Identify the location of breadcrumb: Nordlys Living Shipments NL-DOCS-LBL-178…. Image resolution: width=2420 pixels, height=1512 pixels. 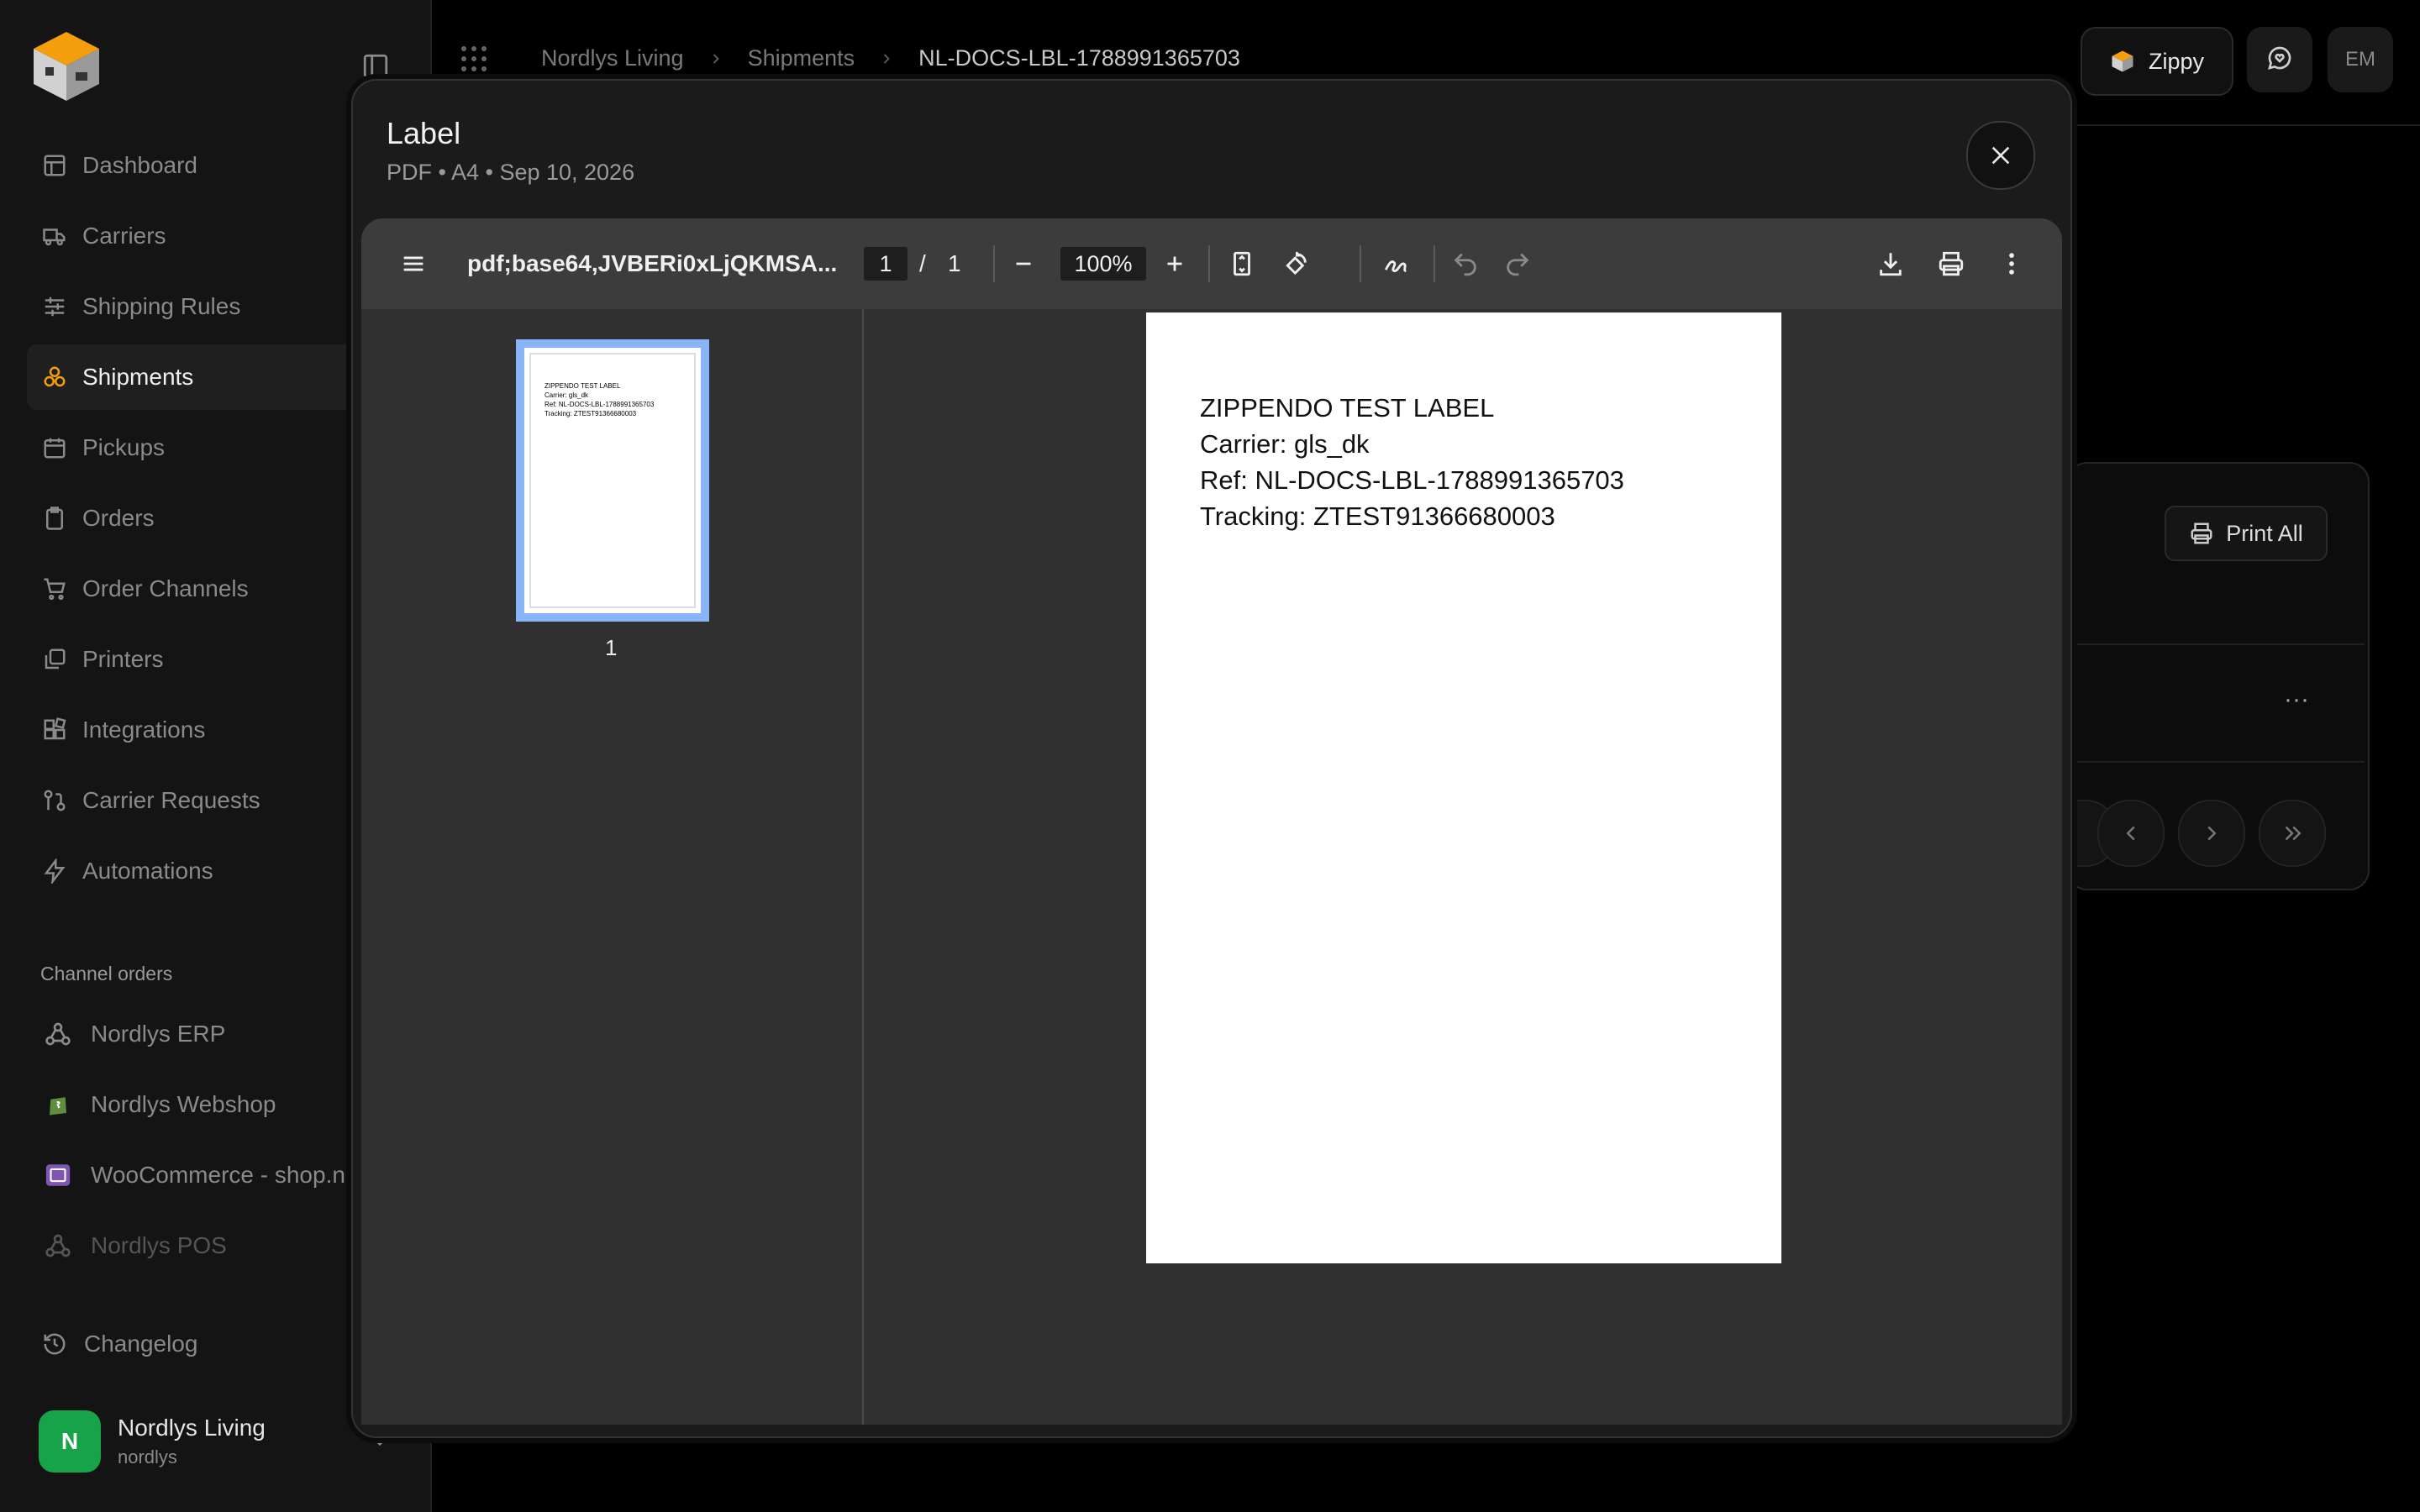
(891, 58).